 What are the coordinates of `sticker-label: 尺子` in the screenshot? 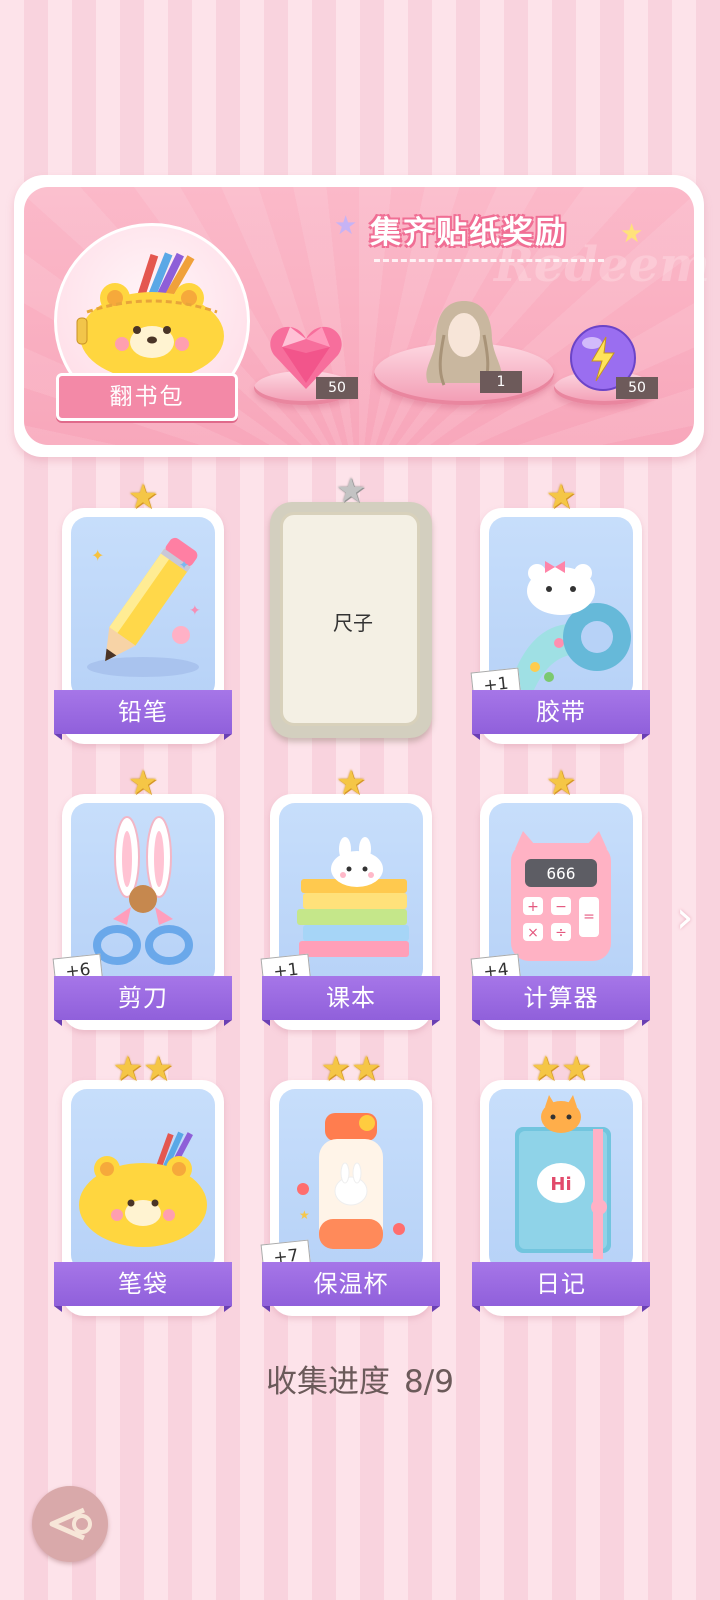 It's located at (353, 623).